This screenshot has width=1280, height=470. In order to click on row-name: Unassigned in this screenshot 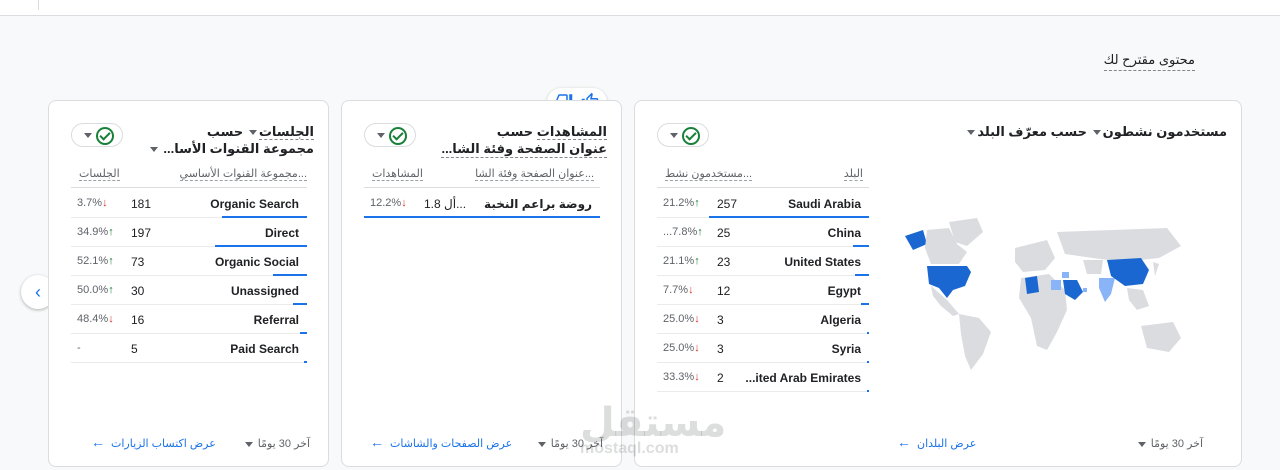, I will do `click(264, 291)`.